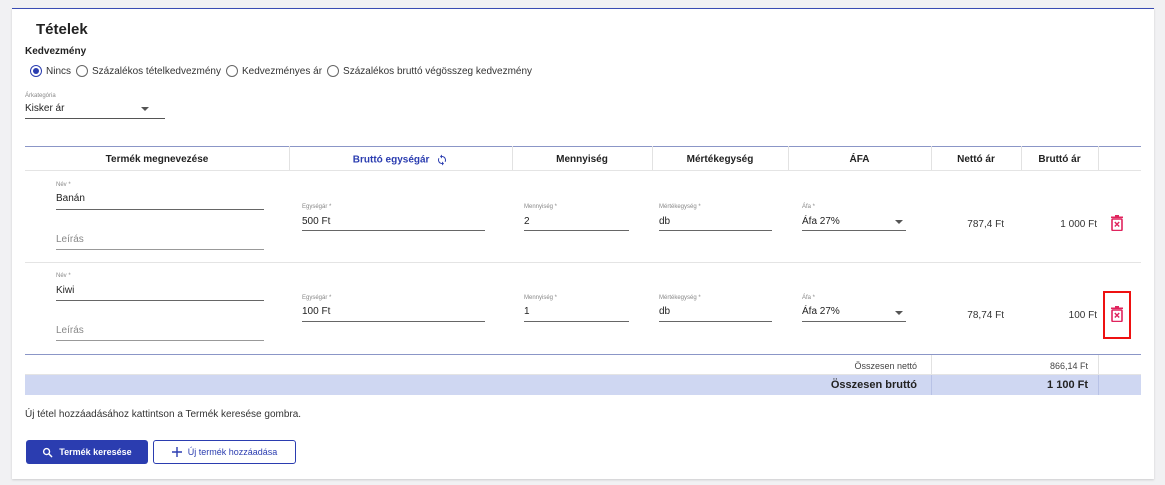 The image size is (1165, 485). What do you see at coordinates (95, 109) in the screenshot?
I see `price-category-select: Kisker ár` at bounding box center [95, 109].